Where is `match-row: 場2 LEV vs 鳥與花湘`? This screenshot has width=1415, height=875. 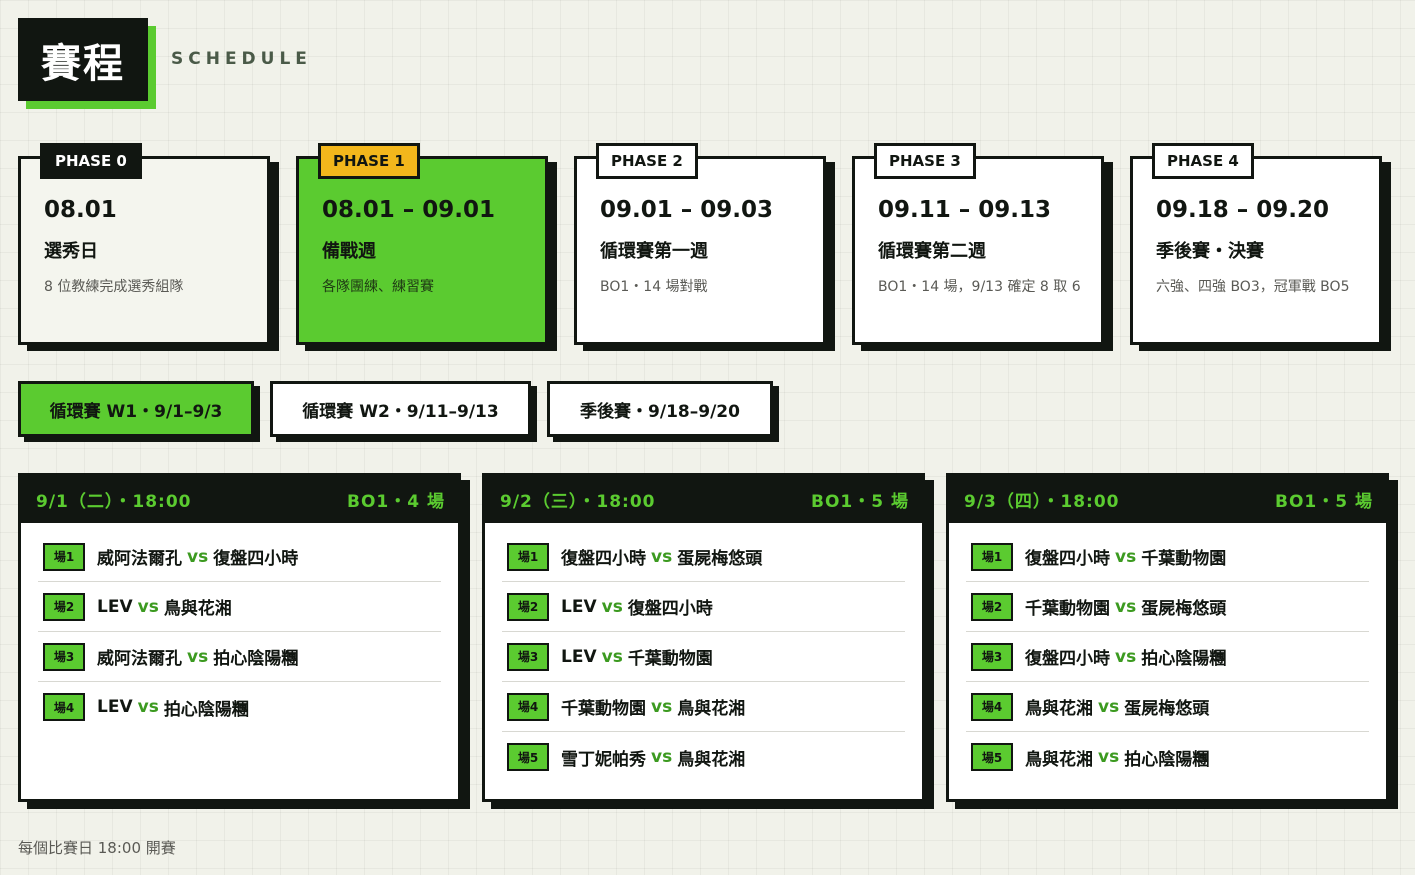
match-row: 場2 LEV vs 鳥與花湘 is located at coordinates (239, 607).